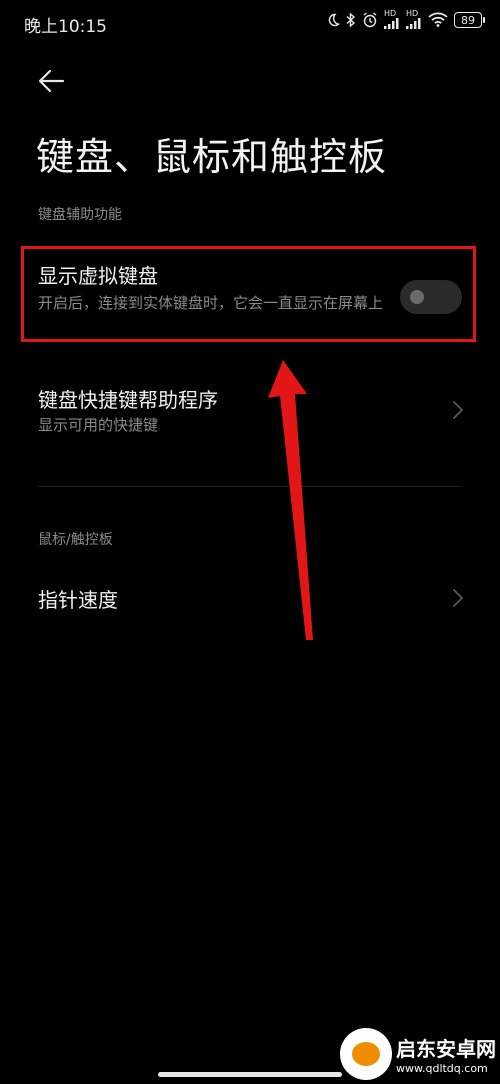 The height and width of the screenshot is (1084, 500). I want to click on highlight-box, so click(248, 294).